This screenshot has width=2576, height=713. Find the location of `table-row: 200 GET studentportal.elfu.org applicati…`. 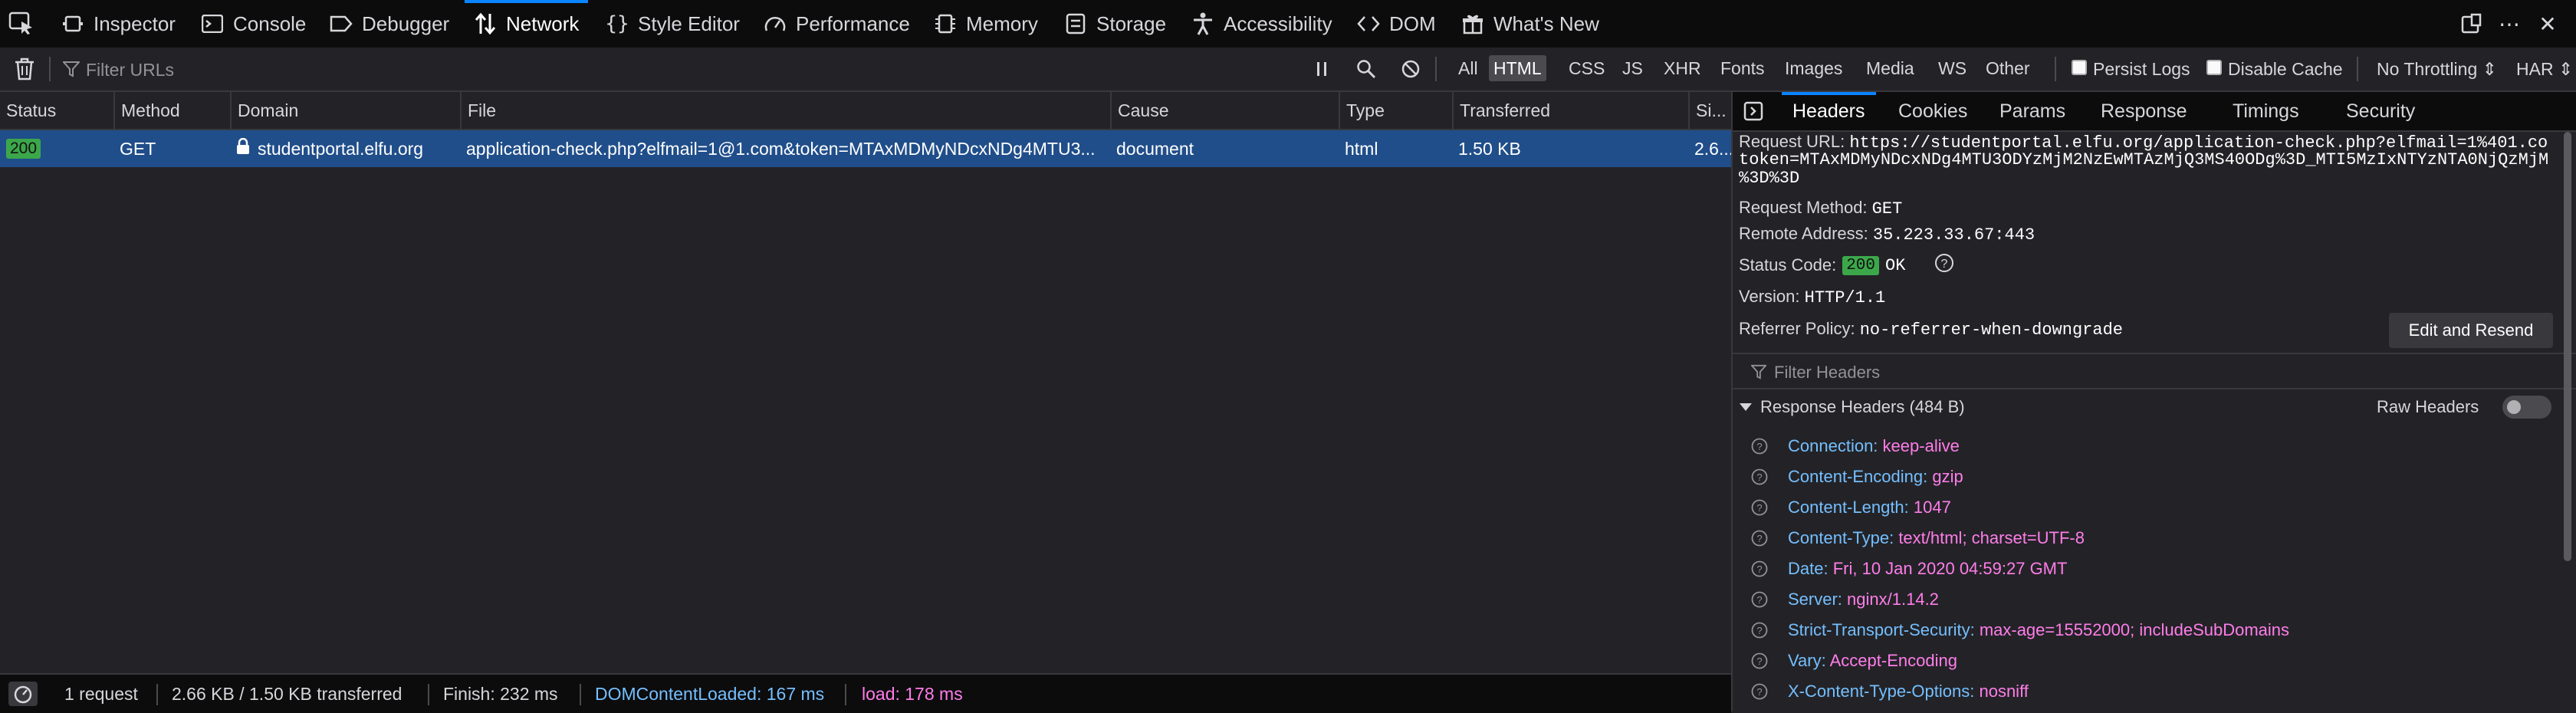

table-row: 200 GET studentportal.elfu.org applicati… is located at coordinates (866, 148).